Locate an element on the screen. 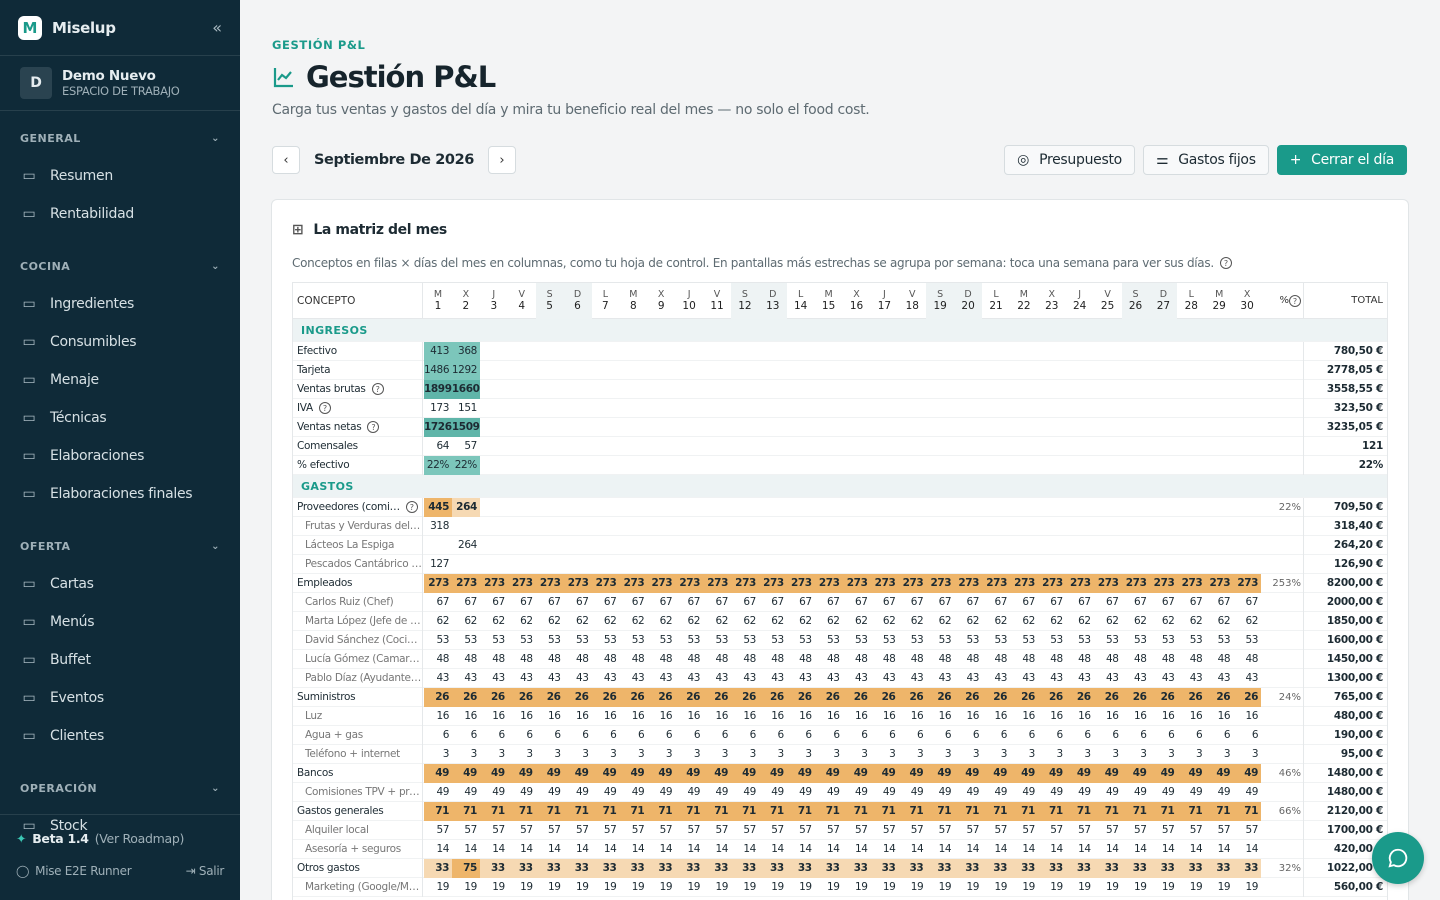 This screenshot has height=900, width=1440. day-cell: 6 is located at coordinates (1163, 735).